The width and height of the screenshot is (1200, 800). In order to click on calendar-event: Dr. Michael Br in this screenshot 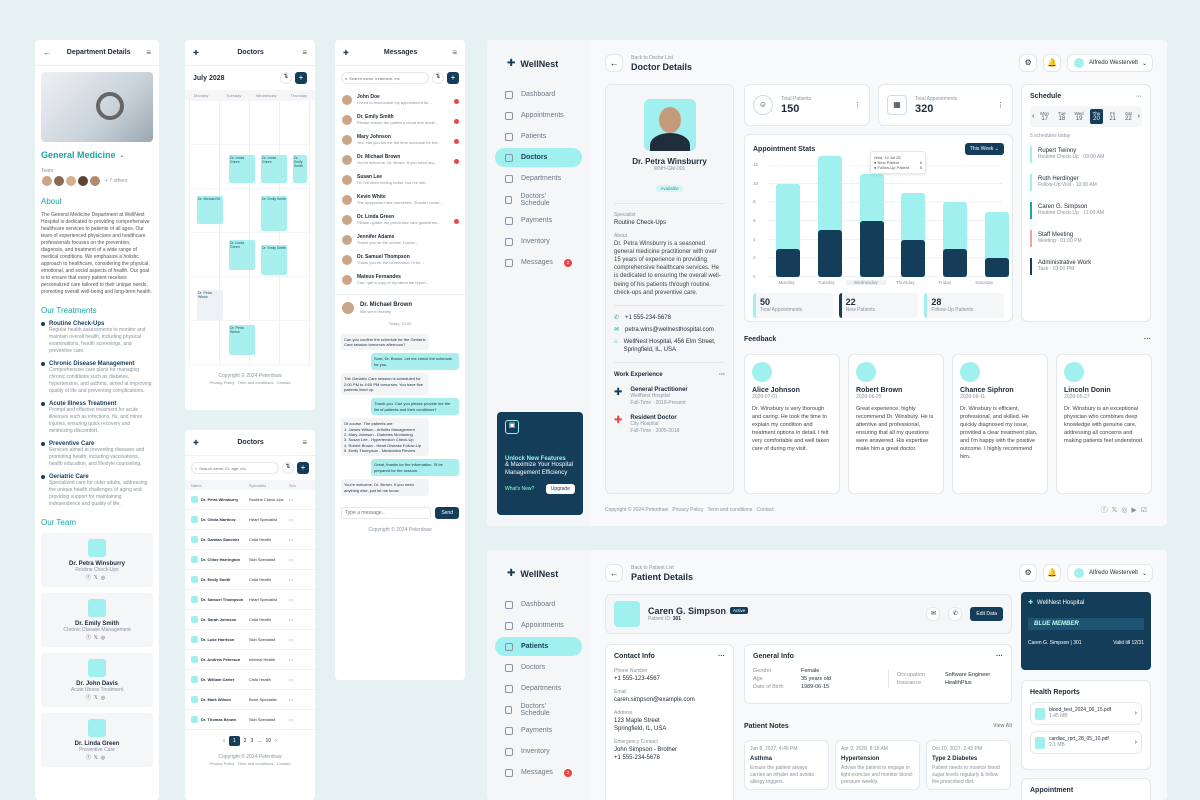, I will do `click(210, 210)`.